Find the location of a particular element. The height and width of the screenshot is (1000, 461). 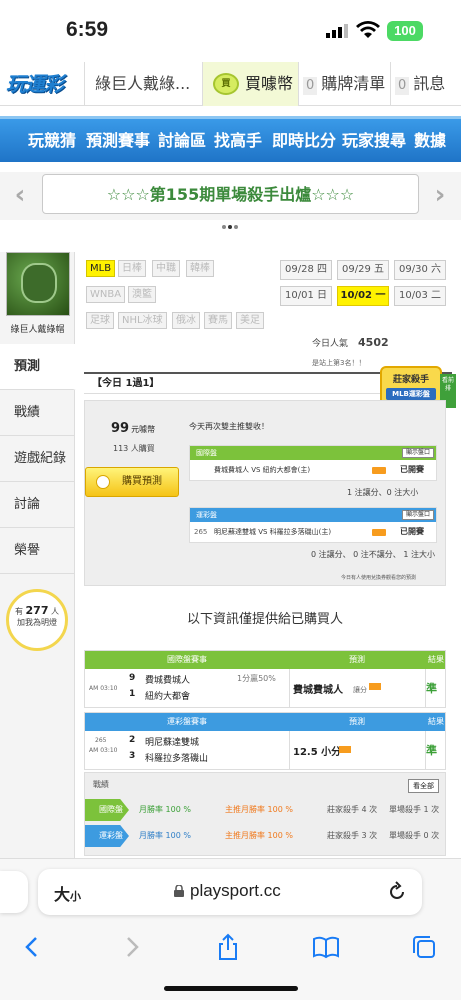

address-bar: 大小 playsport.cc is located at coordinates (230, 892).